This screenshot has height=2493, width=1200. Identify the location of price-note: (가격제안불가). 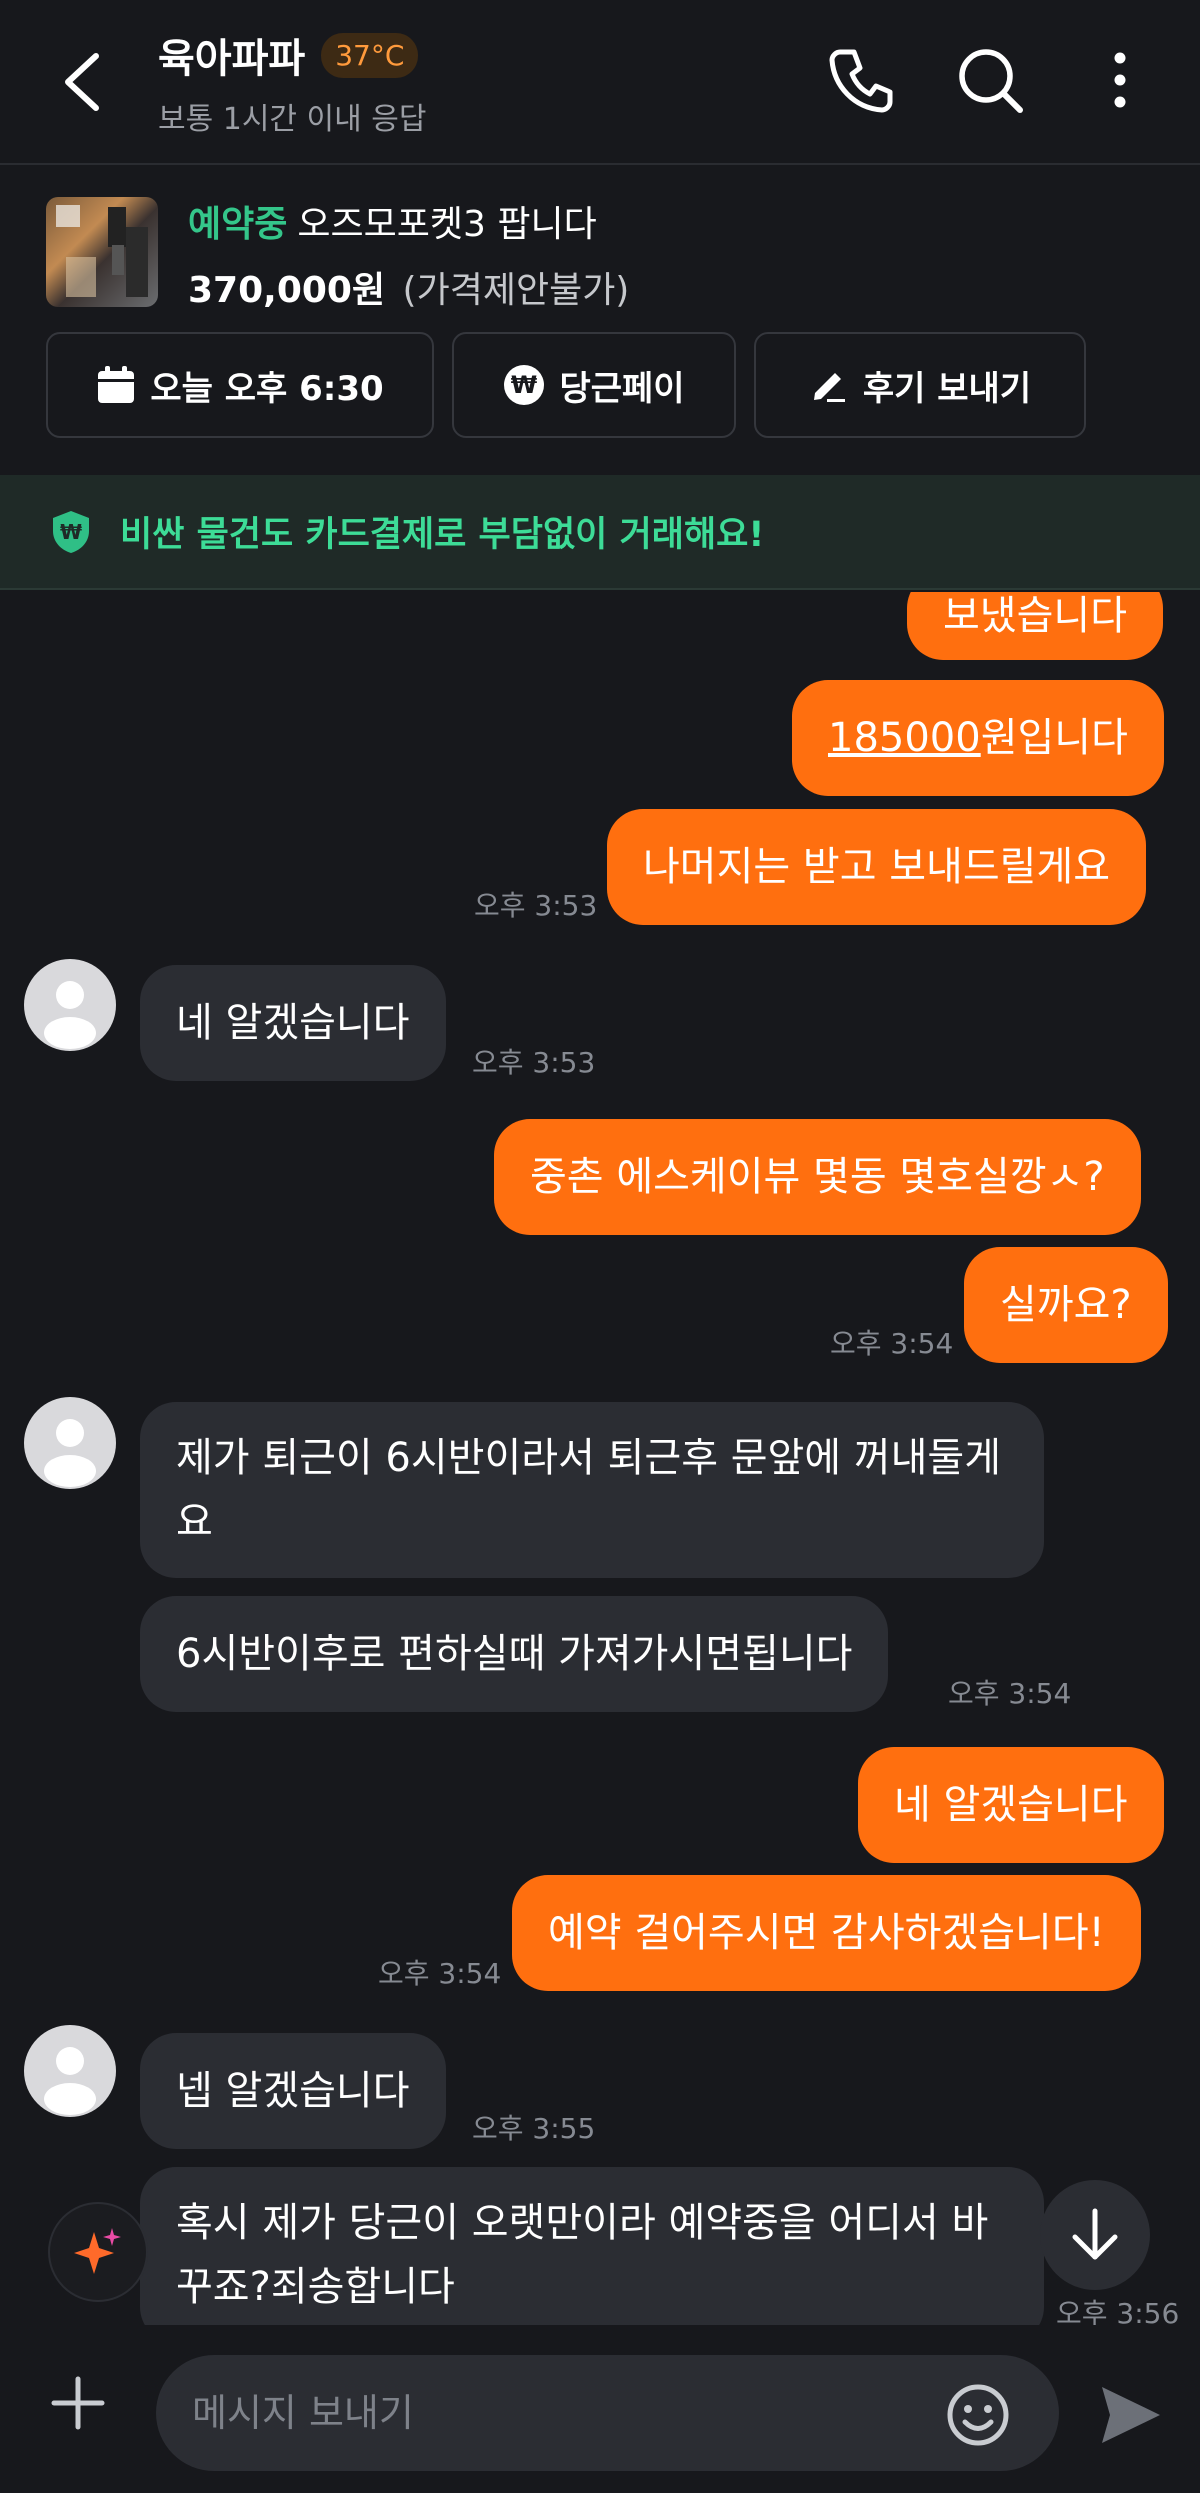
(516, 290).